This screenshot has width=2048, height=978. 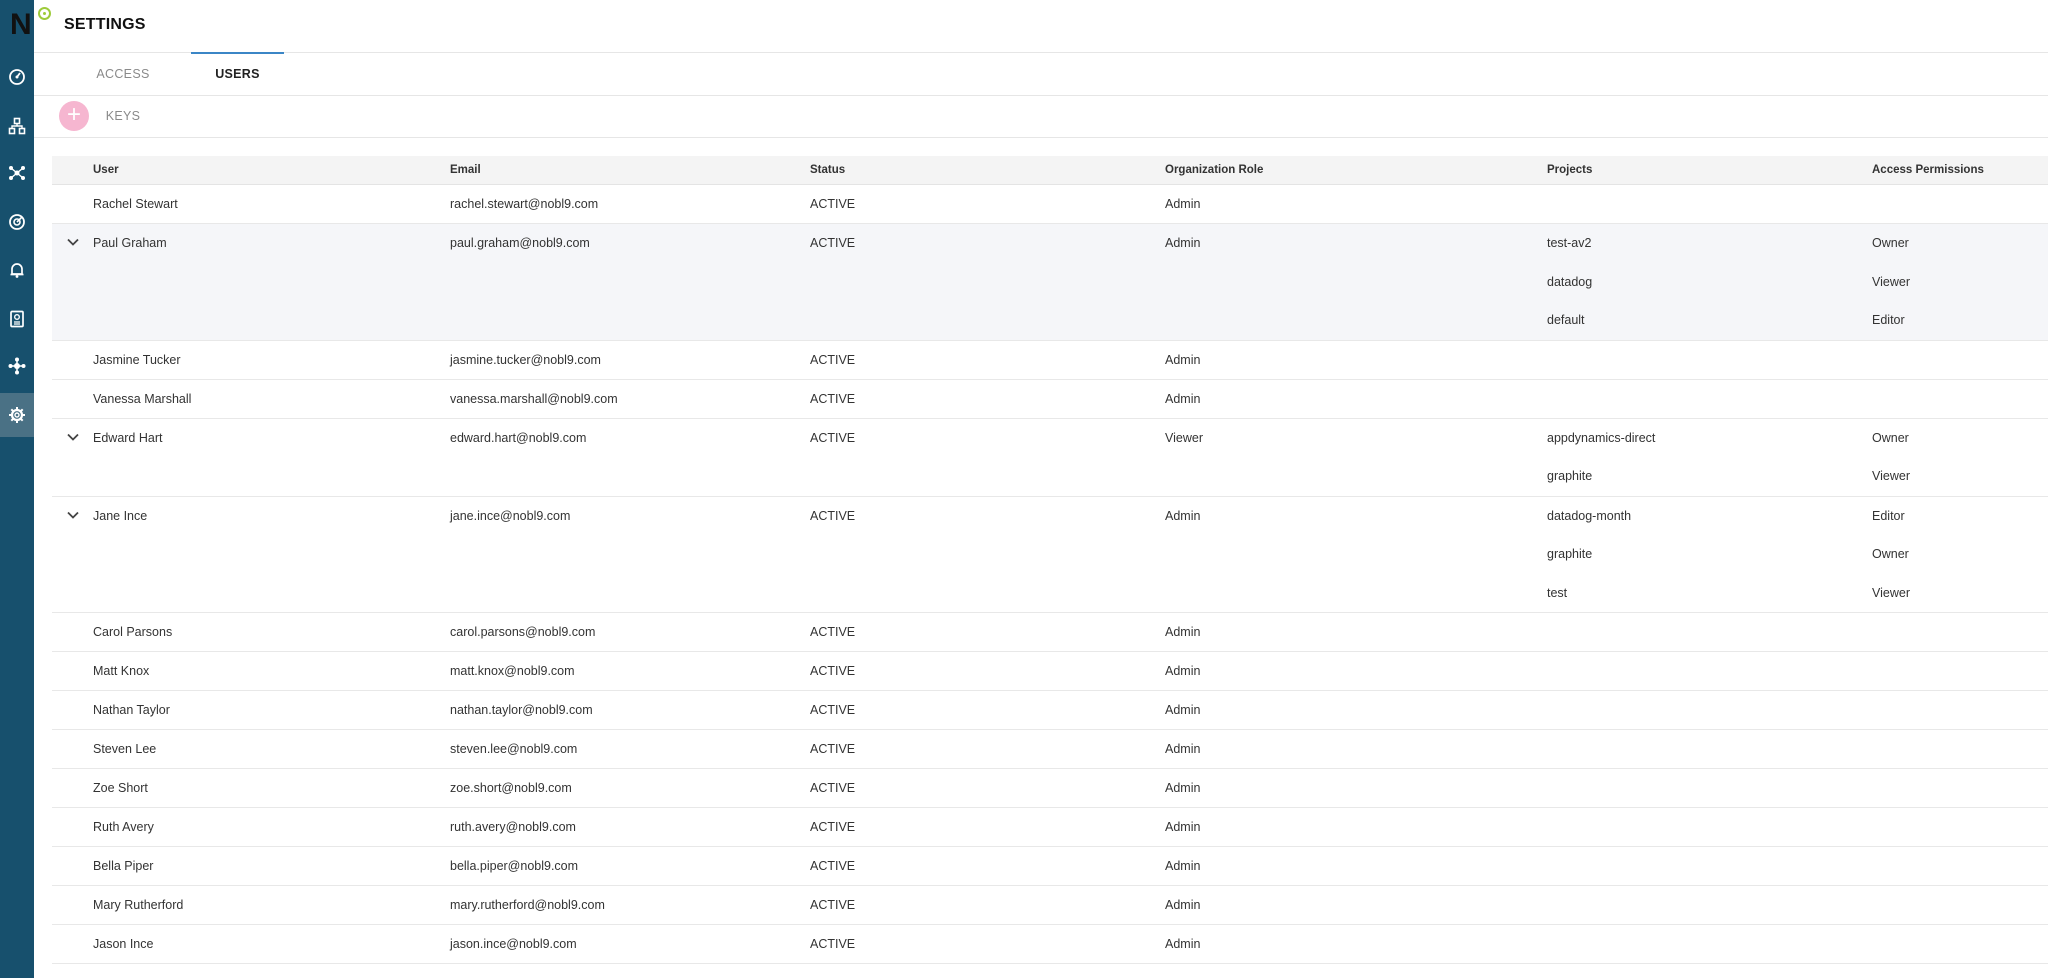 I want to click on table-row: Matt Knox matt.knox@nobl9.com ACTIVE Admin, so click(x=1050, y=671).